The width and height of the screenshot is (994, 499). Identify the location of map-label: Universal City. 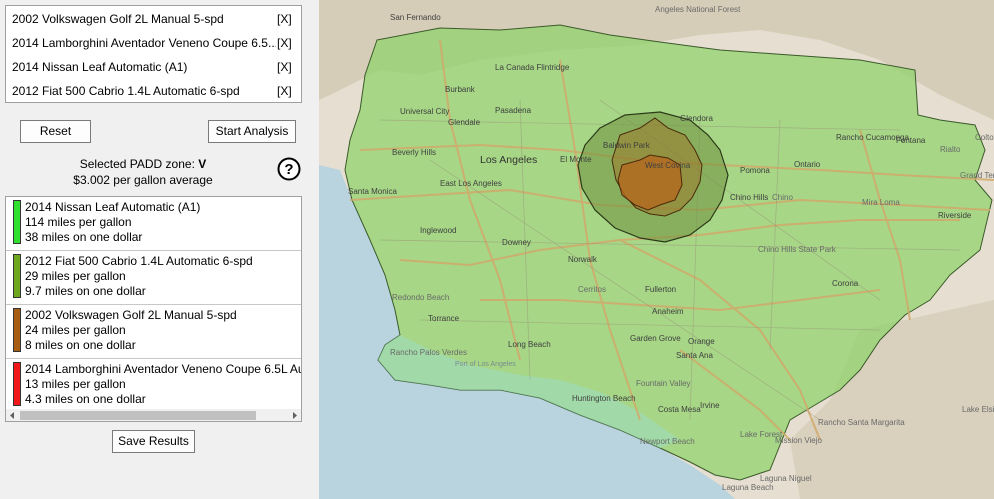
(424, 111).